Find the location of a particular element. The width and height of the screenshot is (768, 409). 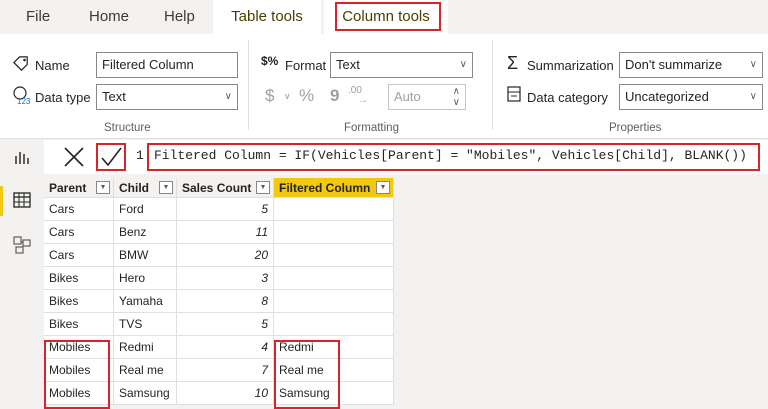

report-view-icon is located at coordinates (22, 158).